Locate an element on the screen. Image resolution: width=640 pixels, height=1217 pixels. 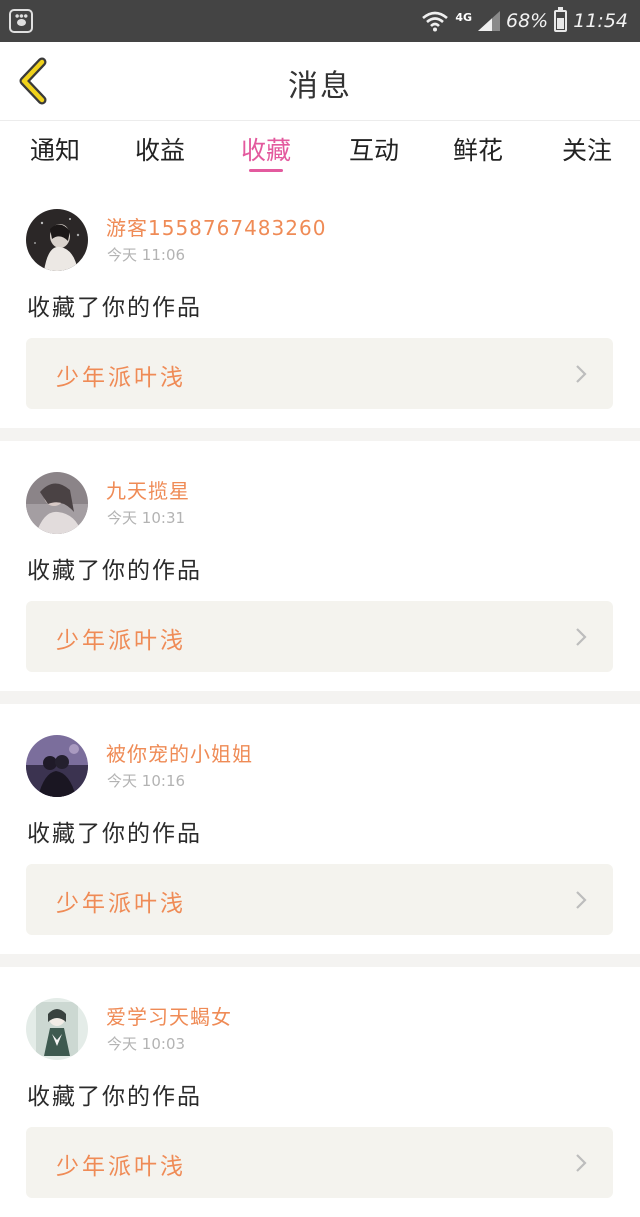
clock-time: 11:54 is located at coordinates (600, 21).